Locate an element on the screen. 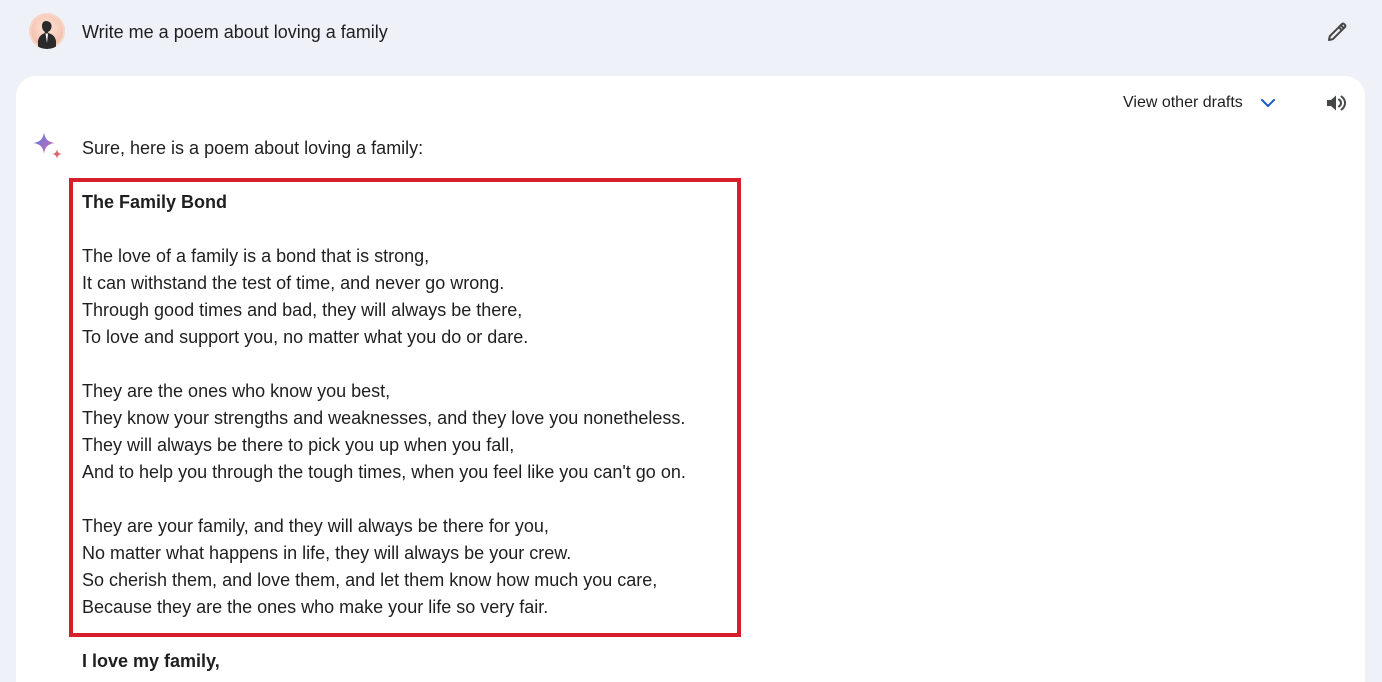  pencil-icon is located at coordinates (1337, 31).